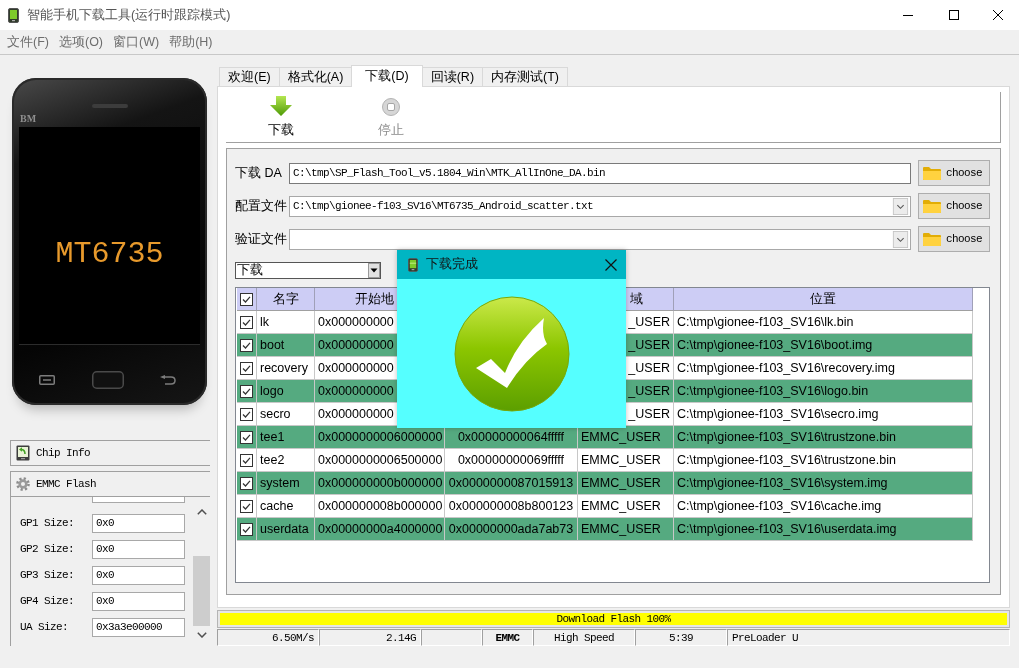 The width and height of the screenshot is (1019, 668). What do you see at coordinates (249, 76) in the screenshot?
I see `tab: 欢迎(E)` at bounding box center [249, 76].